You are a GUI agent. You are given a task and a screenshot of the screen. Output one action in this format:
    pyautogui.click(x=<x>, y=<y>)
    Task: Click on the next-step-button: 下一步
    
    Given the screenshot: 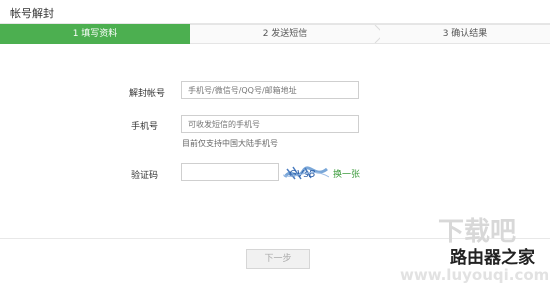 What is the action you would take?
    pyautogui.click(x=278, y=259)
    